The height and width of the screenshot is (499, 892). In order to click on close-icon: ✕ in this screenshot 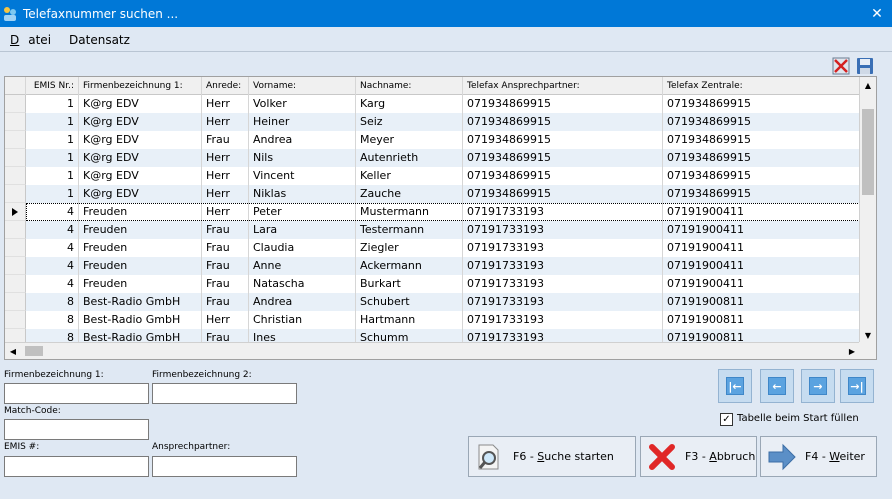, I will do `click(877, 13)`.